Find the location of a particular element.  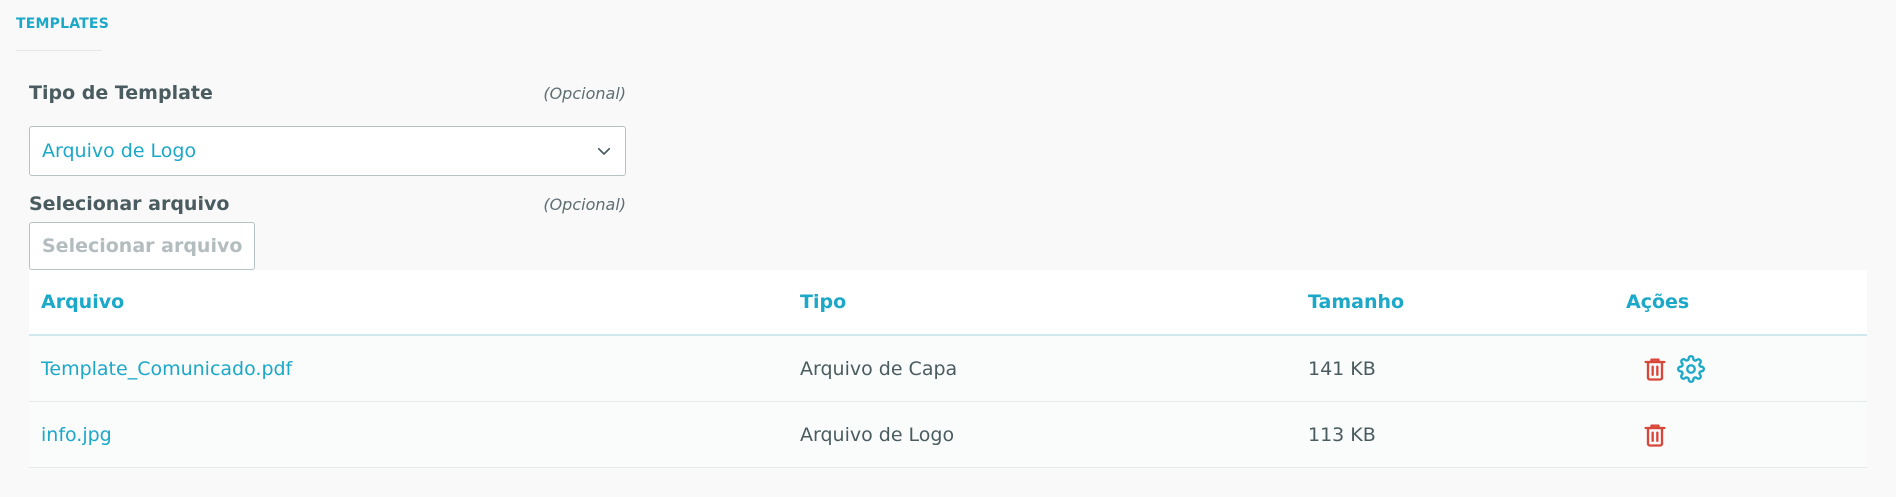

table-row: info.jpg Arquivo de Logo 113 KB is located at coordinates (948, 435).